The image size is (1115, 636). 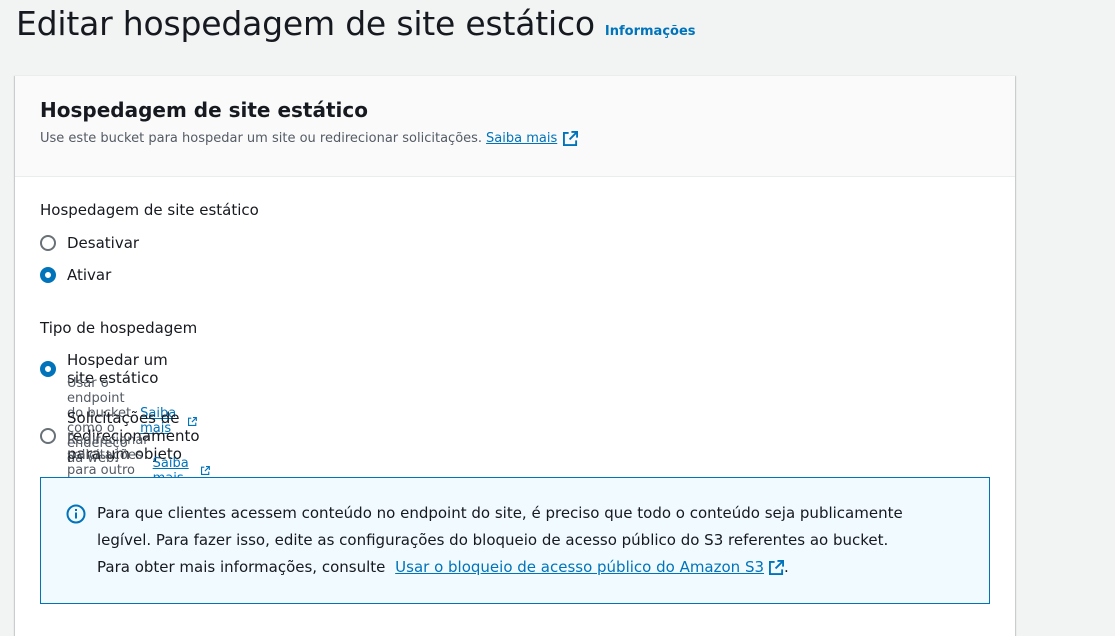 I want to click on radio-disable: Desativar, so click(x=89, y=243).